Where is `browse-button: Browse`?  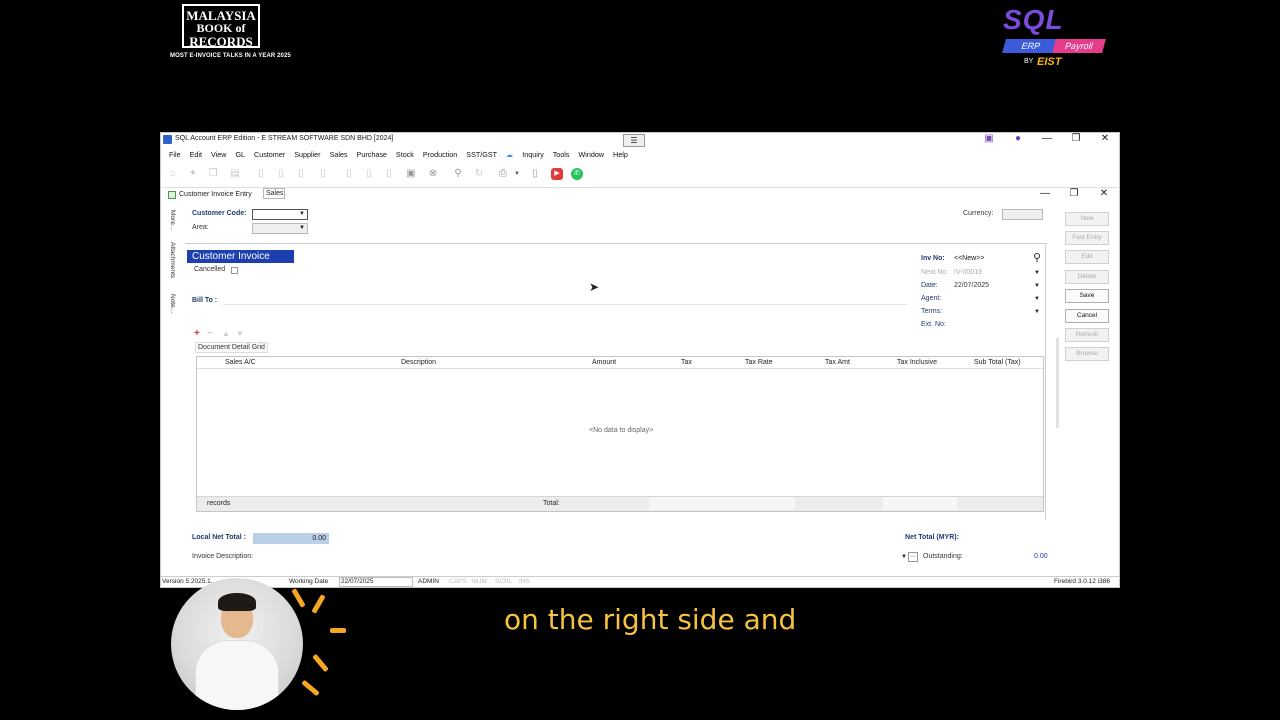
browse-button: Browse is located at coordinates (1087, 354).